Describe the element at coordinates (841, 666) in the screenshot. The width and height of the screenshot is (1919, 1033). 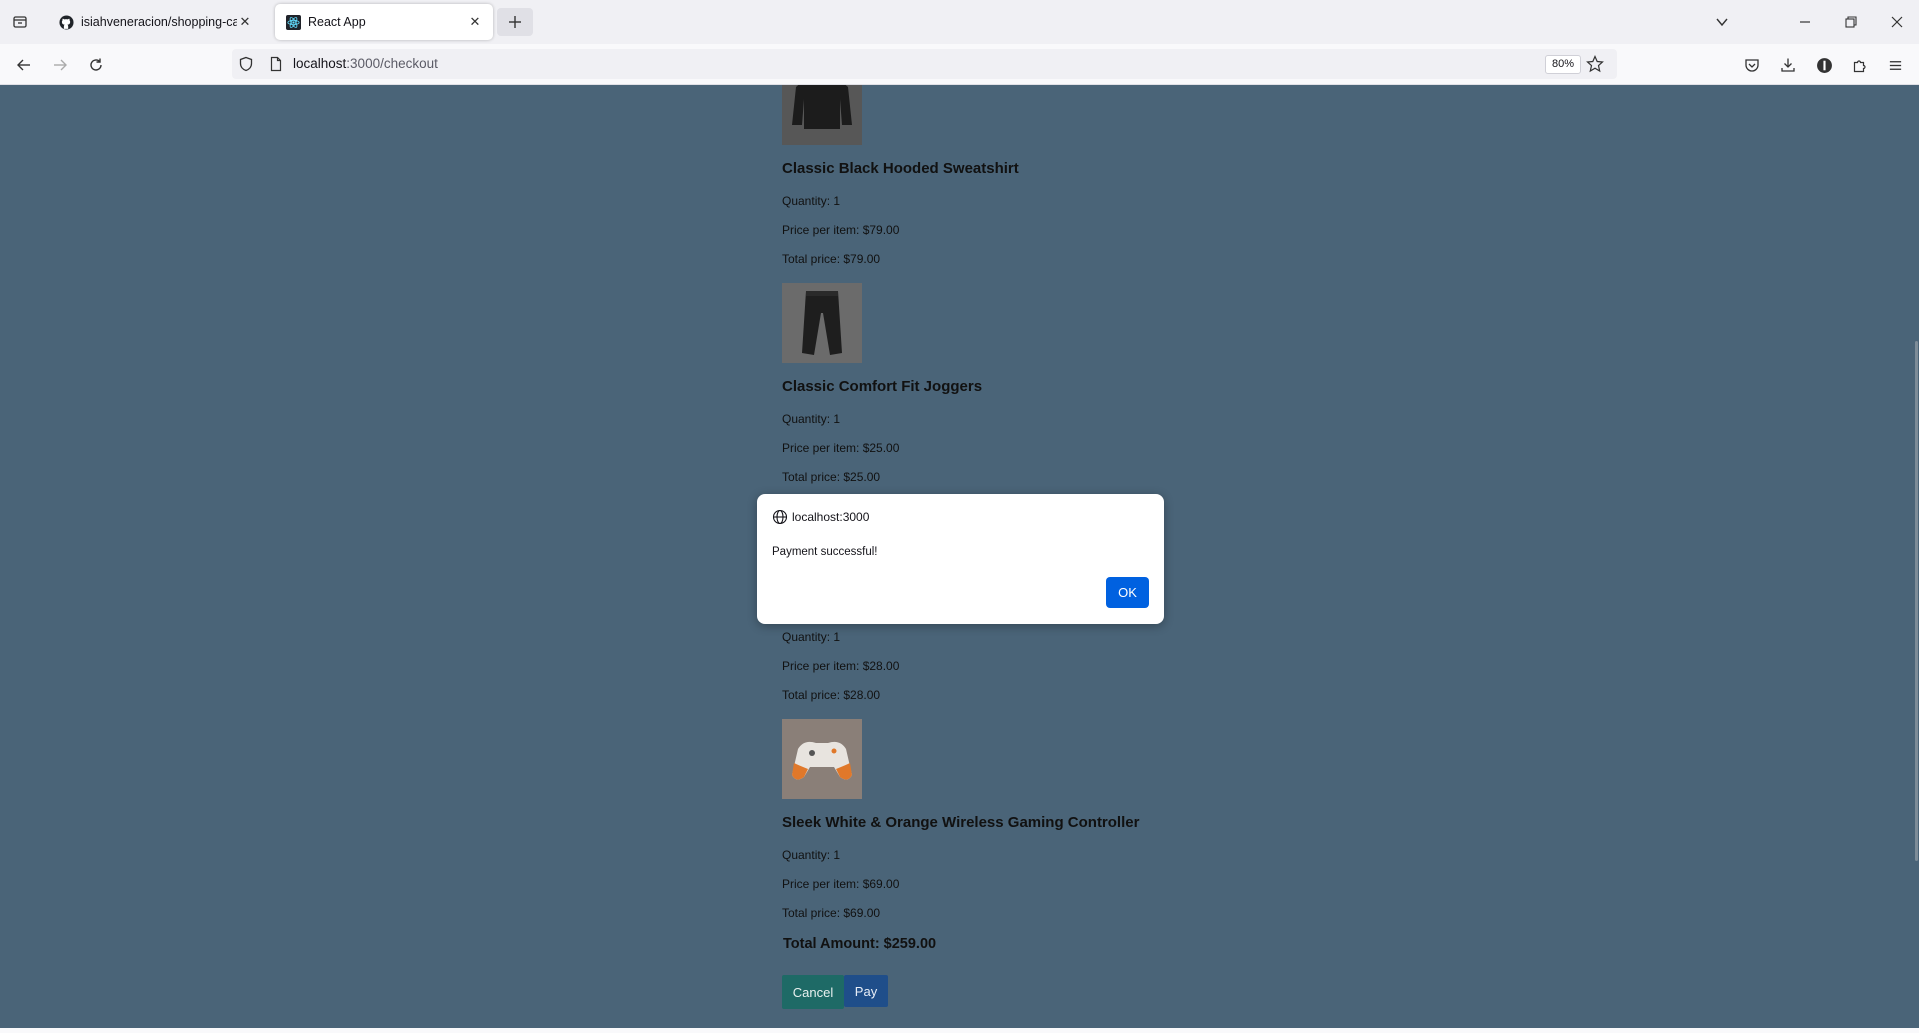
I see `item-price-per-item: Price per item: $28.00` at that location.